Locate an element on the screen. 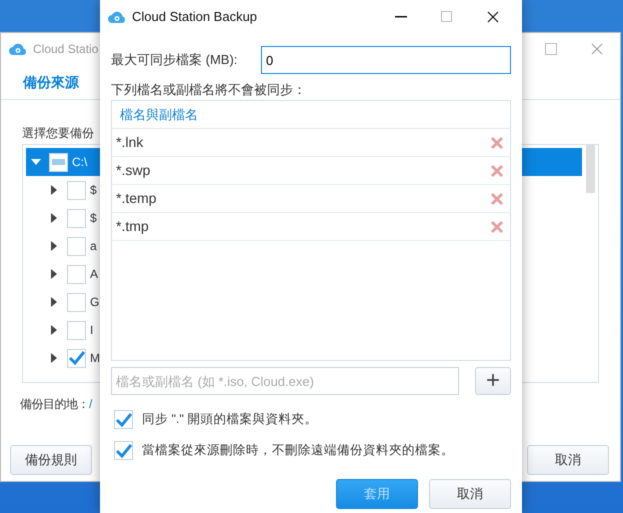 The height and width of the screenshot is (513, 623). window-title: Cloud Station Backup is located at coordinates (195, 17).